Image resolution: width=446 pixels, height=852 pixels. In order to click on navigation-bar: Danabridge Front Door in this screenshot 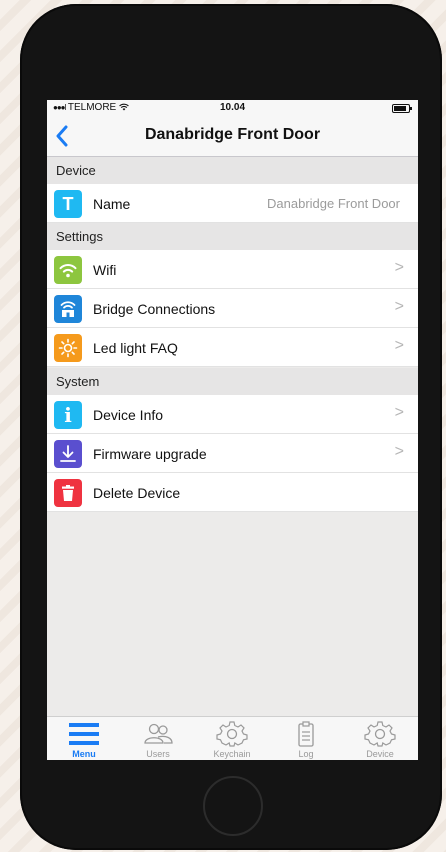, I will do `click(232, 136)`.